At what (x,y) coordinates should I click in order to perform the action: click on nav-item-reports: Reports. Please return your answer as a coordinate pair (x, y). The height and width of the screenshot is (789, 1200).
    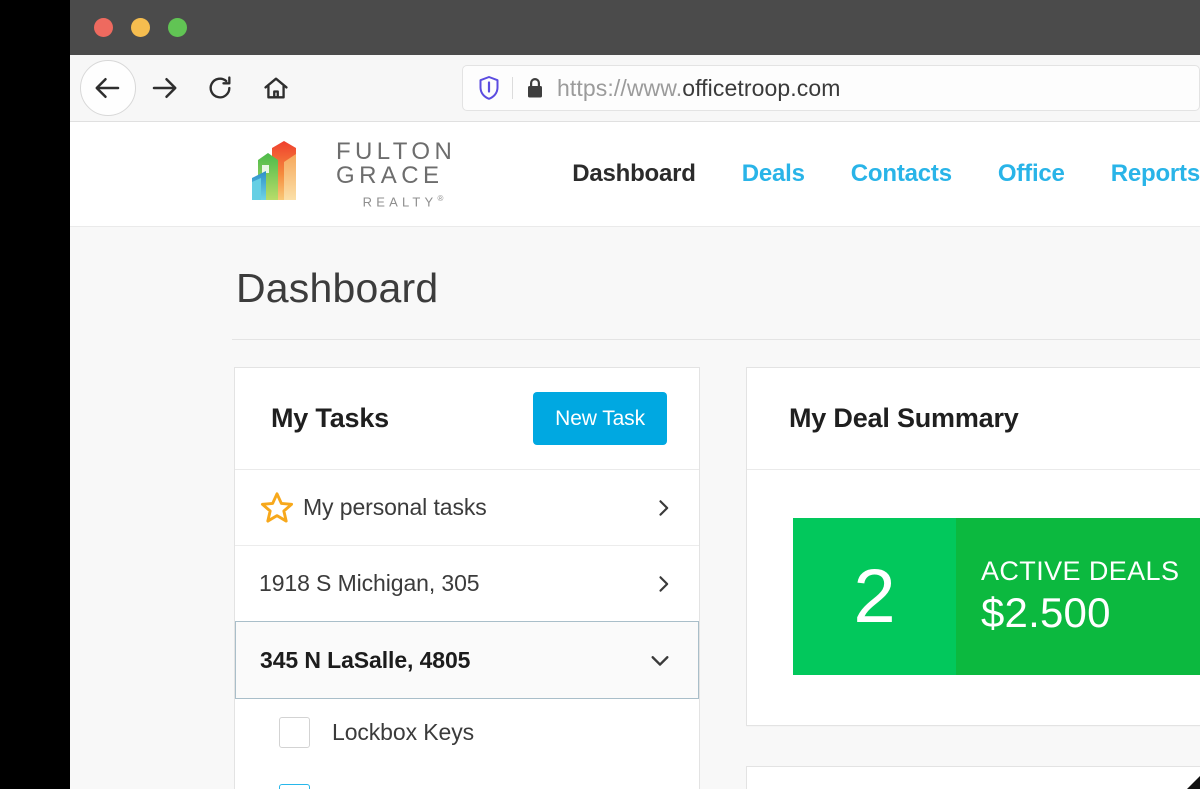
    Looking at the image, I should click on (1155, 174).